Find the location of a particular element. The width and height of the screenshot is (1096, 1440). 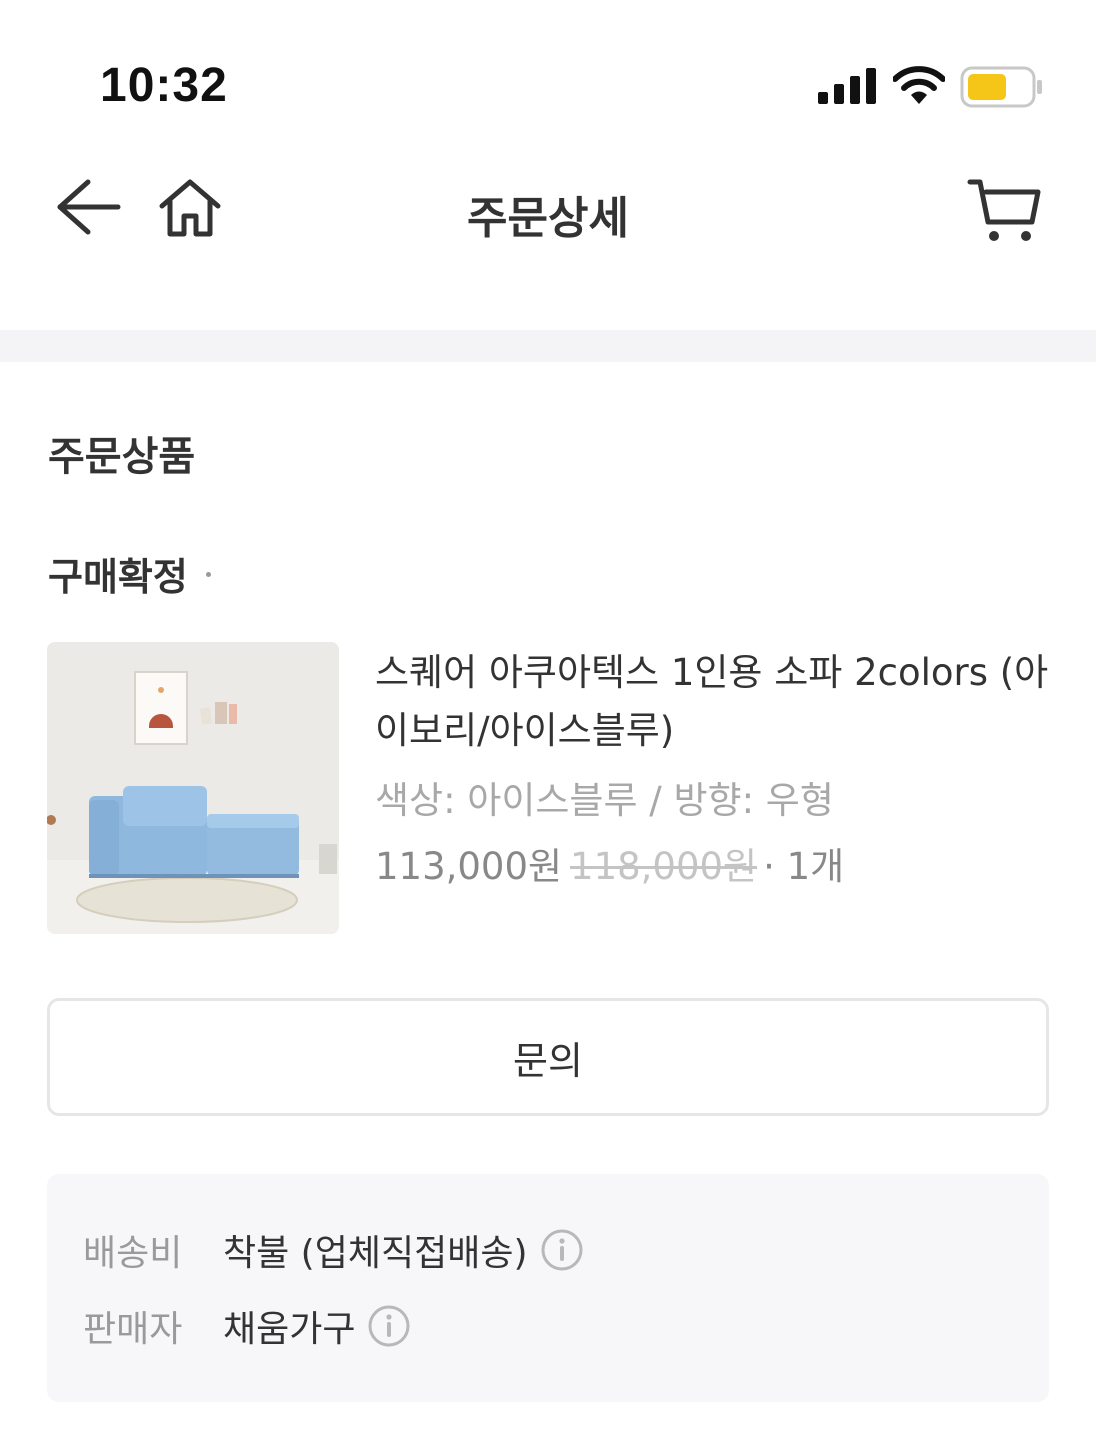

product-option: 색상: 아이스블루 / 방향: 우형 is located at coordinates (604, 800).